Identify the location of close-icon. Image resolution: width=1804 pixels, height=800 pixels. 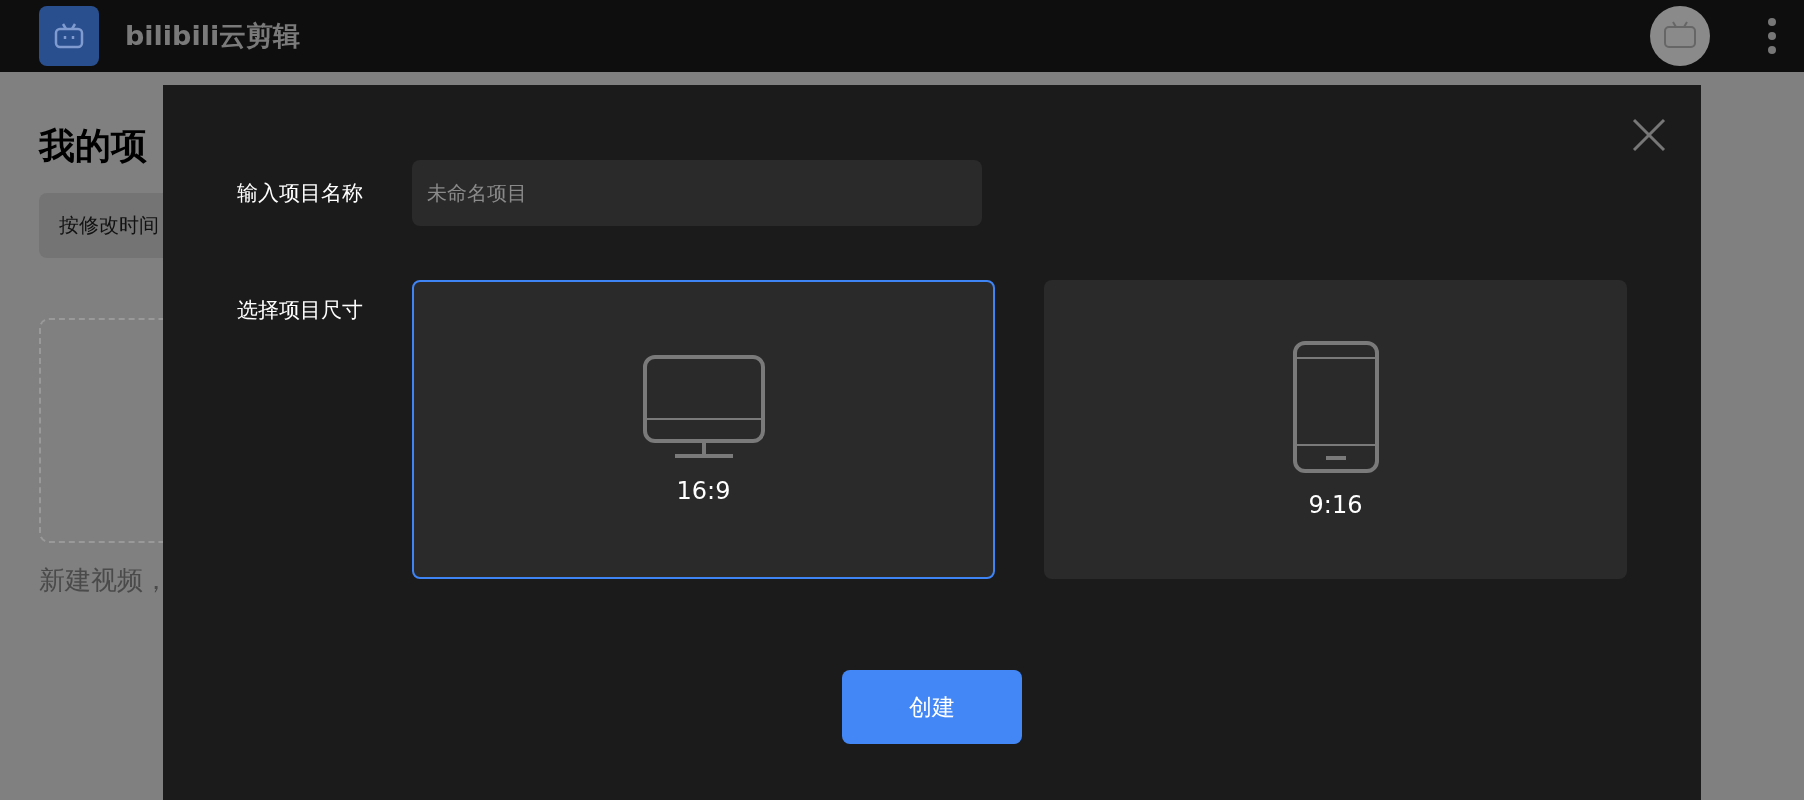
(1649, 135).